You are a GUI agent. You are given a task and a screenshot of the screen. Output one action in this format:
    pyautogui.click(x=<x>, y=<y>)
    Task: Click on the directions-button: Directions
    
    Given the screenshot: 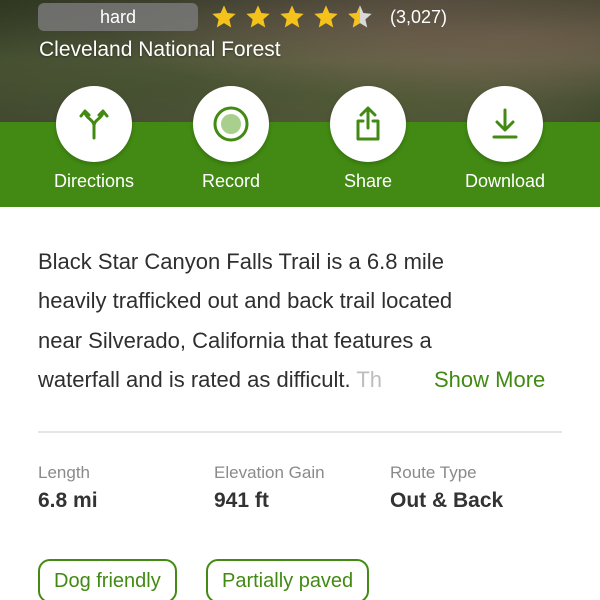 What is the action you would take?
    pyautogui.click(x=94, y=142)
    